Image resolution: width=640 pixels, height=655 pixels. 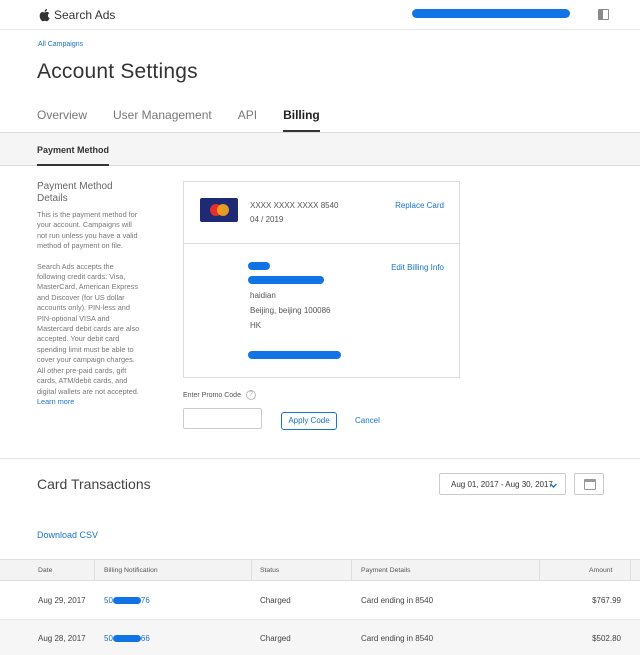 What do you see at coordinates (45, 570) in the screenshot?
I see `column-header-date: Date` at bounding box center [45, 570].